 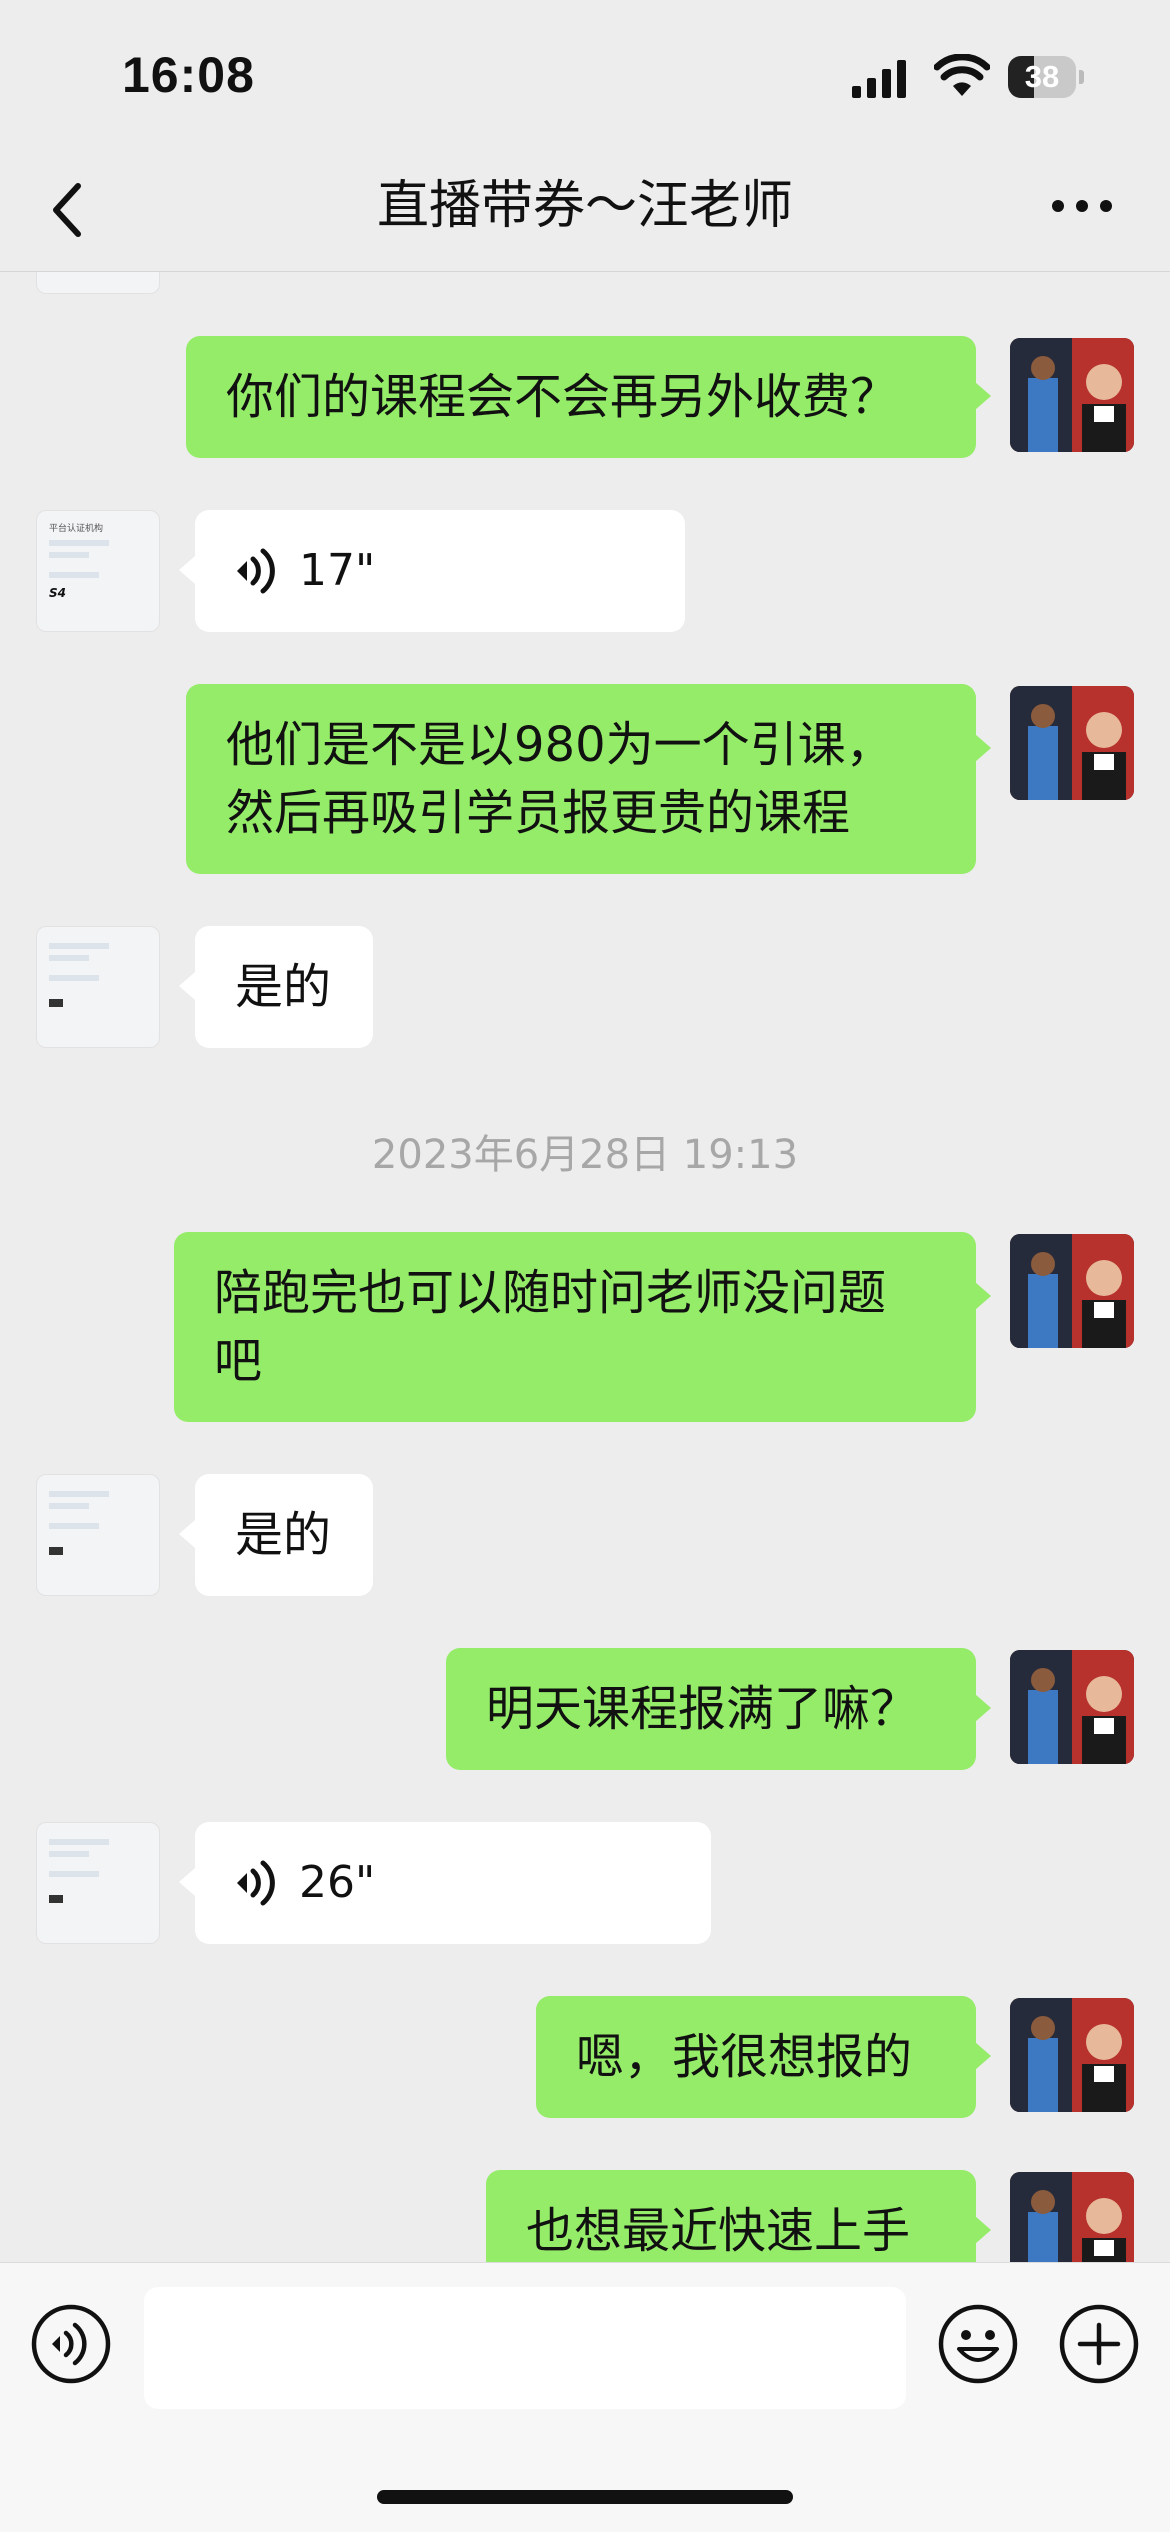 I want to click on home-indicator, so click(x=585, y=2497).